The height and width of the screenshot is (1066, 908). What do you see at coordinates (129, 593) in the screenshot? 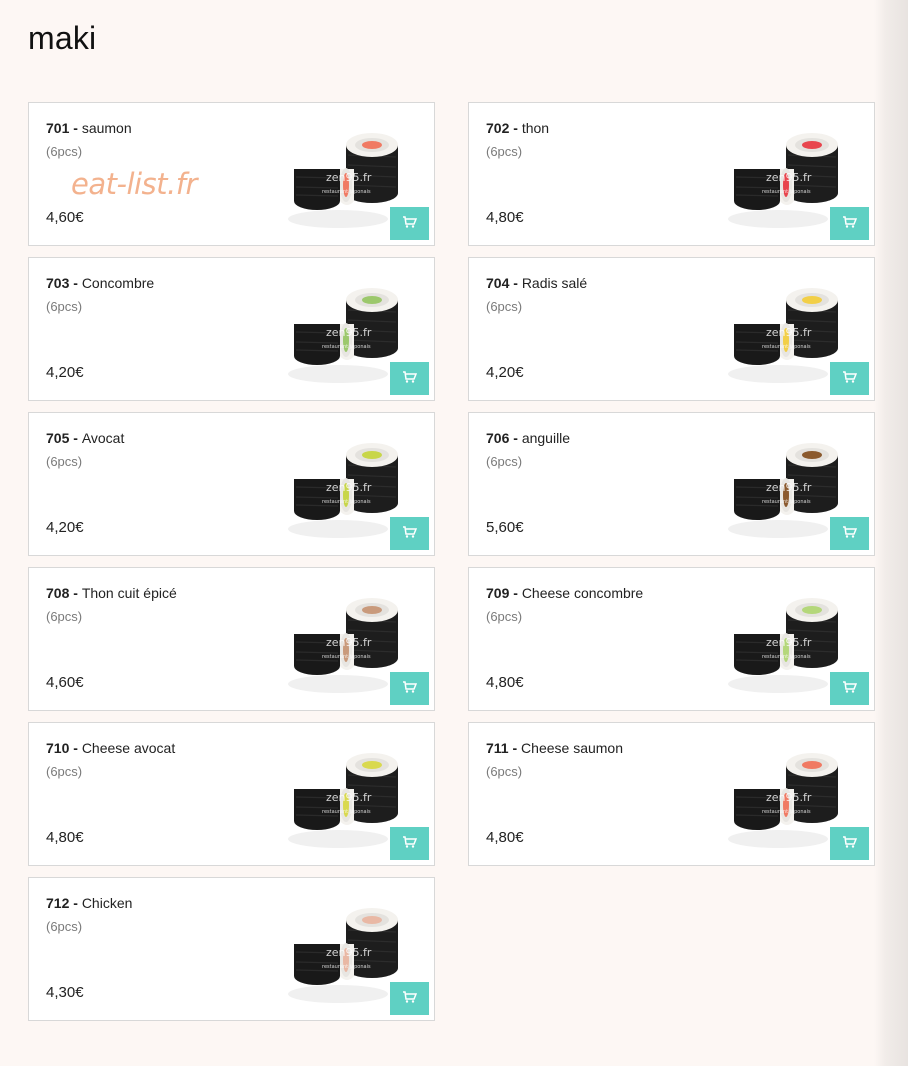
I see `product-label: Thon cuit épicé` at bounding box center [129, 593].